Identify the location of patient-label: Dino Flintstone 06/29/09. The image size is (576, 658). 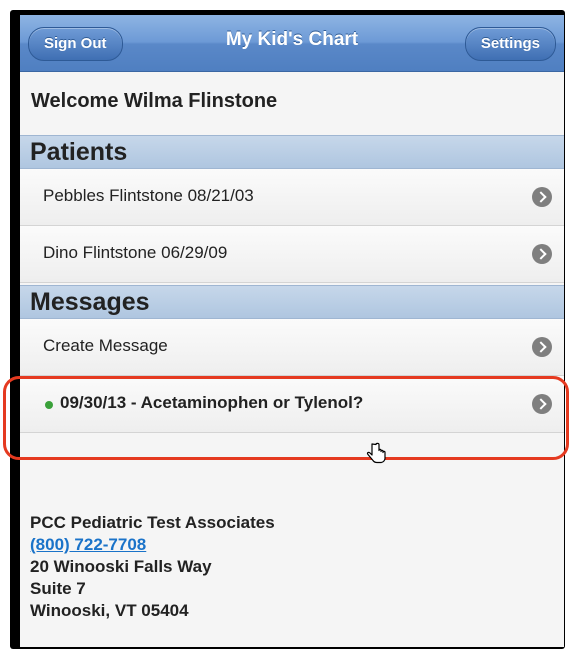
(135, 252).